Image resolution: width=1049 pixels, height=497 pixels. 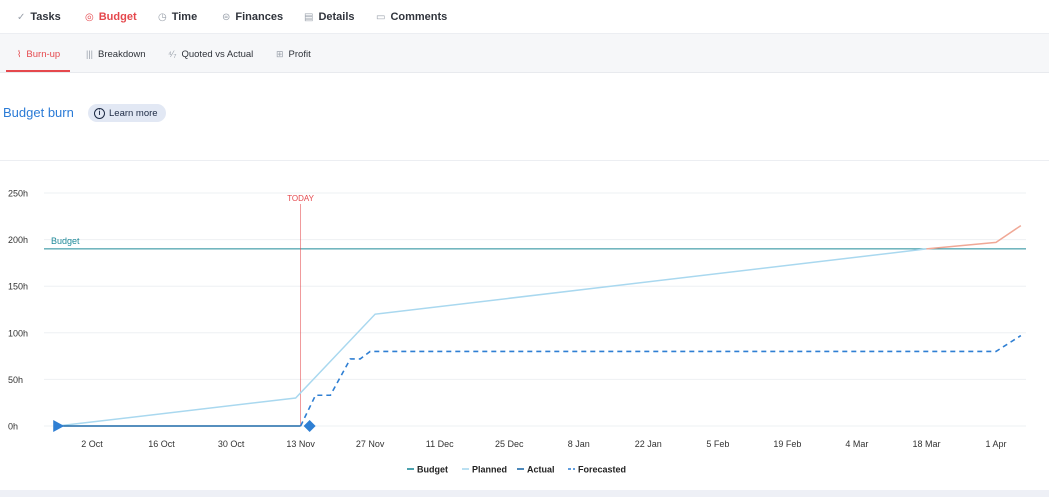 I want to click on info-icon: i, so click(x=99, y=113).